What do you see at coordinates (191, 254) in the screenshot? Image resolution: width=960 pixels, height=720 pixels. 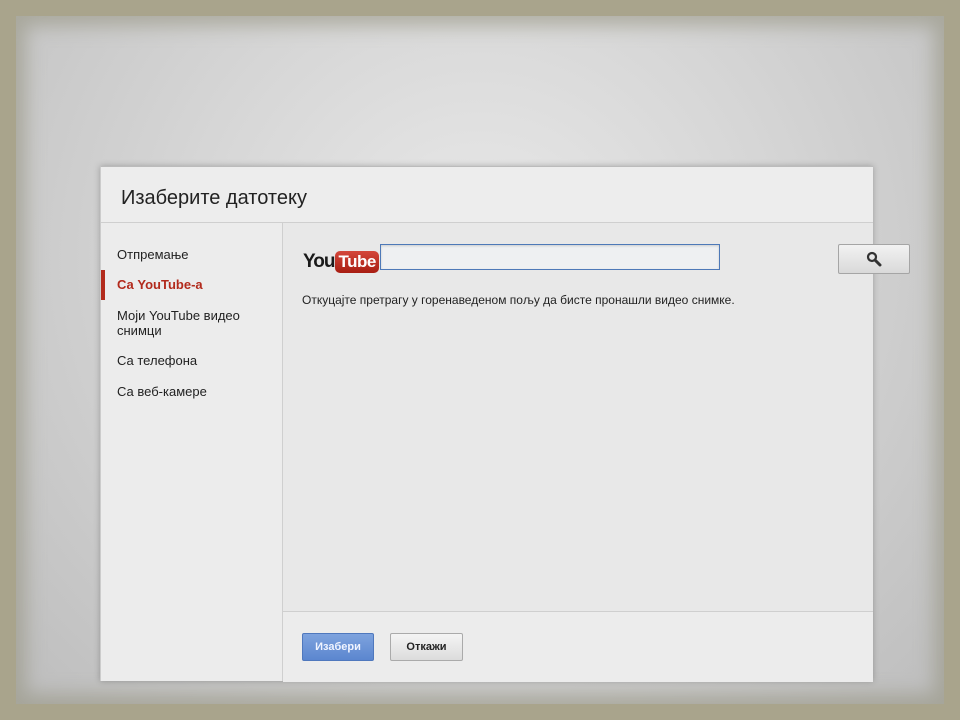 I see `sidebar-item-upload: Отпремање` at bounding box center [191, 254].